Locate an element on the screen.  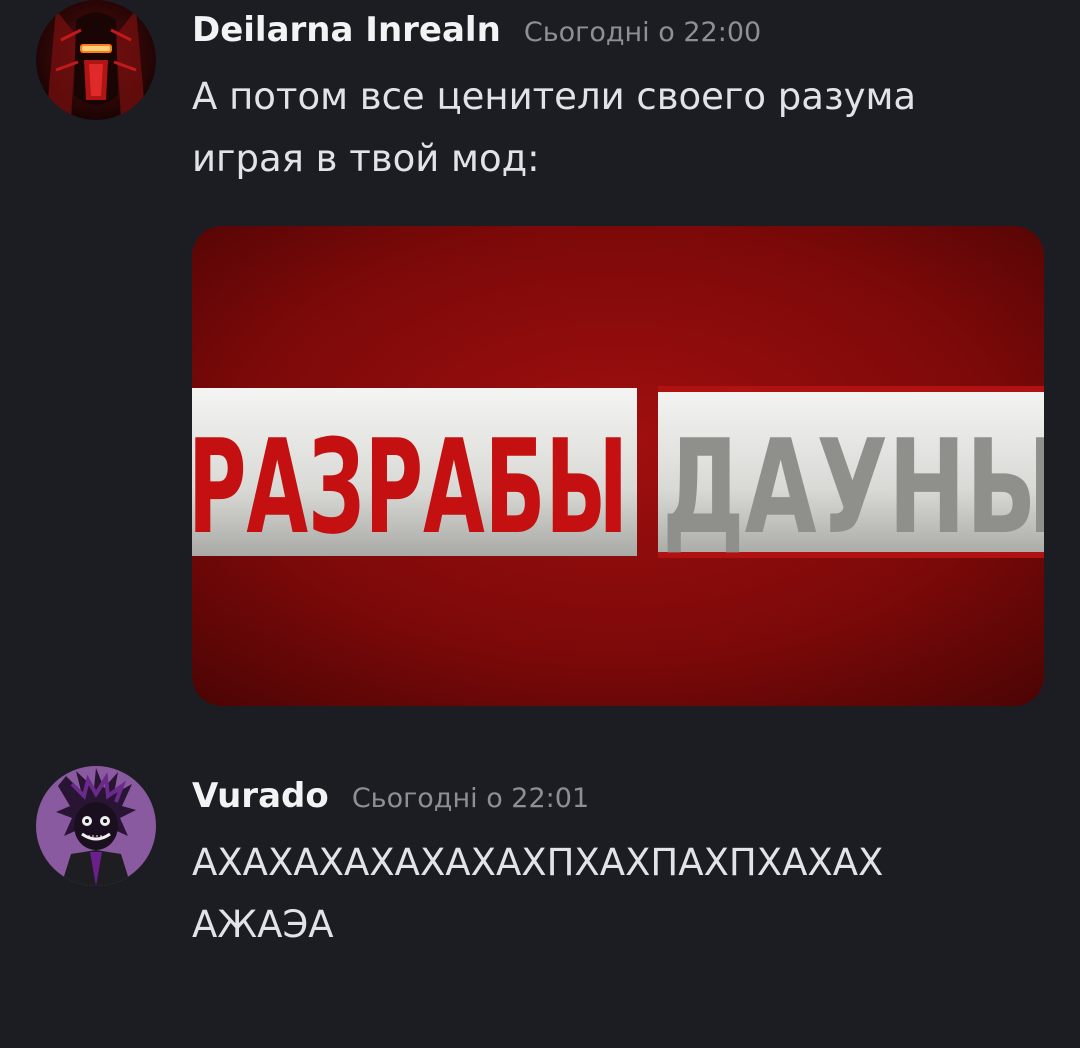
banner-text-left: РАЗРАБЫ is located at coordinates (410, 487).